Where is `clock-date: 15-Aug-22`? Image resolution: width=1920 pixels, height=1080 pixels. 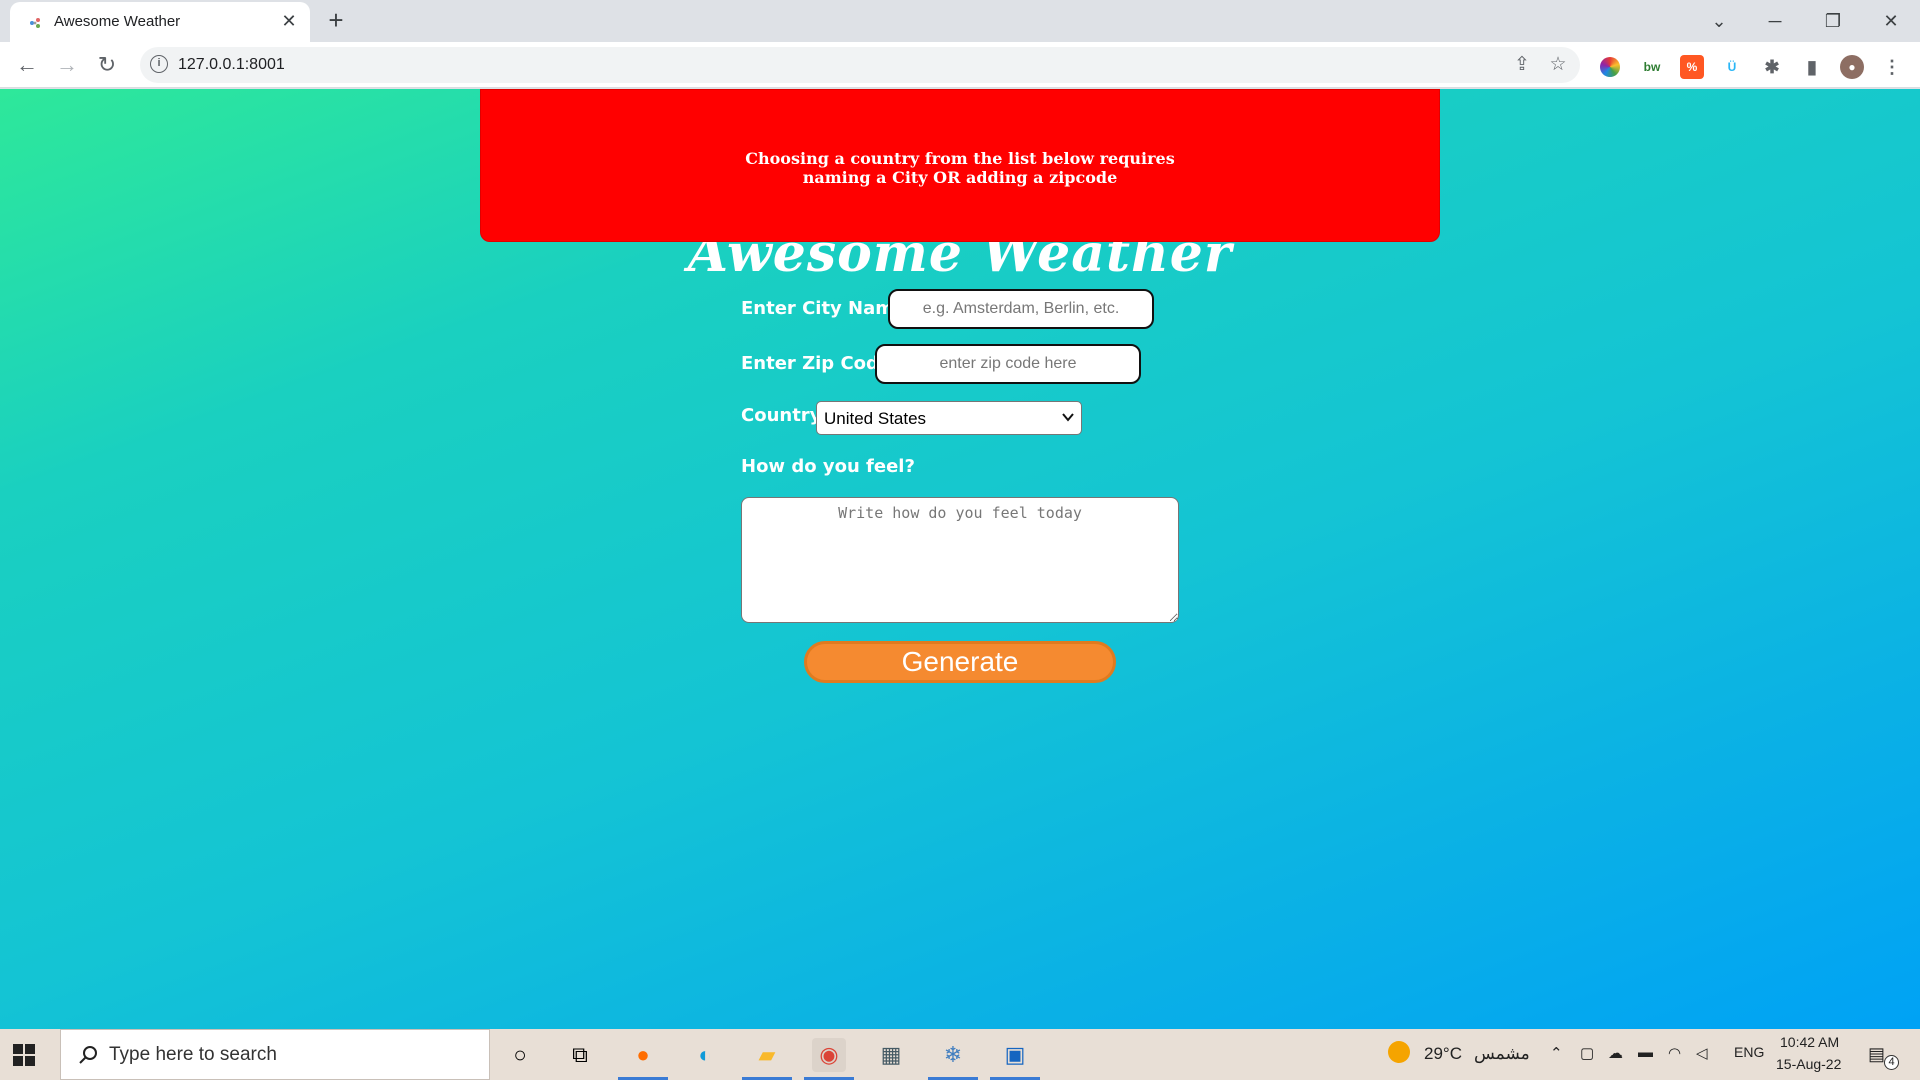 clock-date: 15-Aug-22 is located at coordinates (1808, 1064).